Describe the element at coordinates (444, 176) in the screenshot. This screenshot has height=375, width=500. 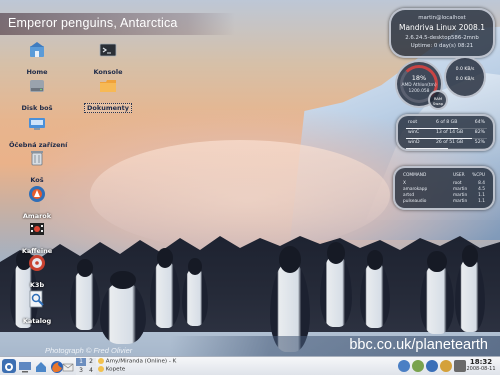
I see `process-header: COMMAND USER %CPU` at that location.